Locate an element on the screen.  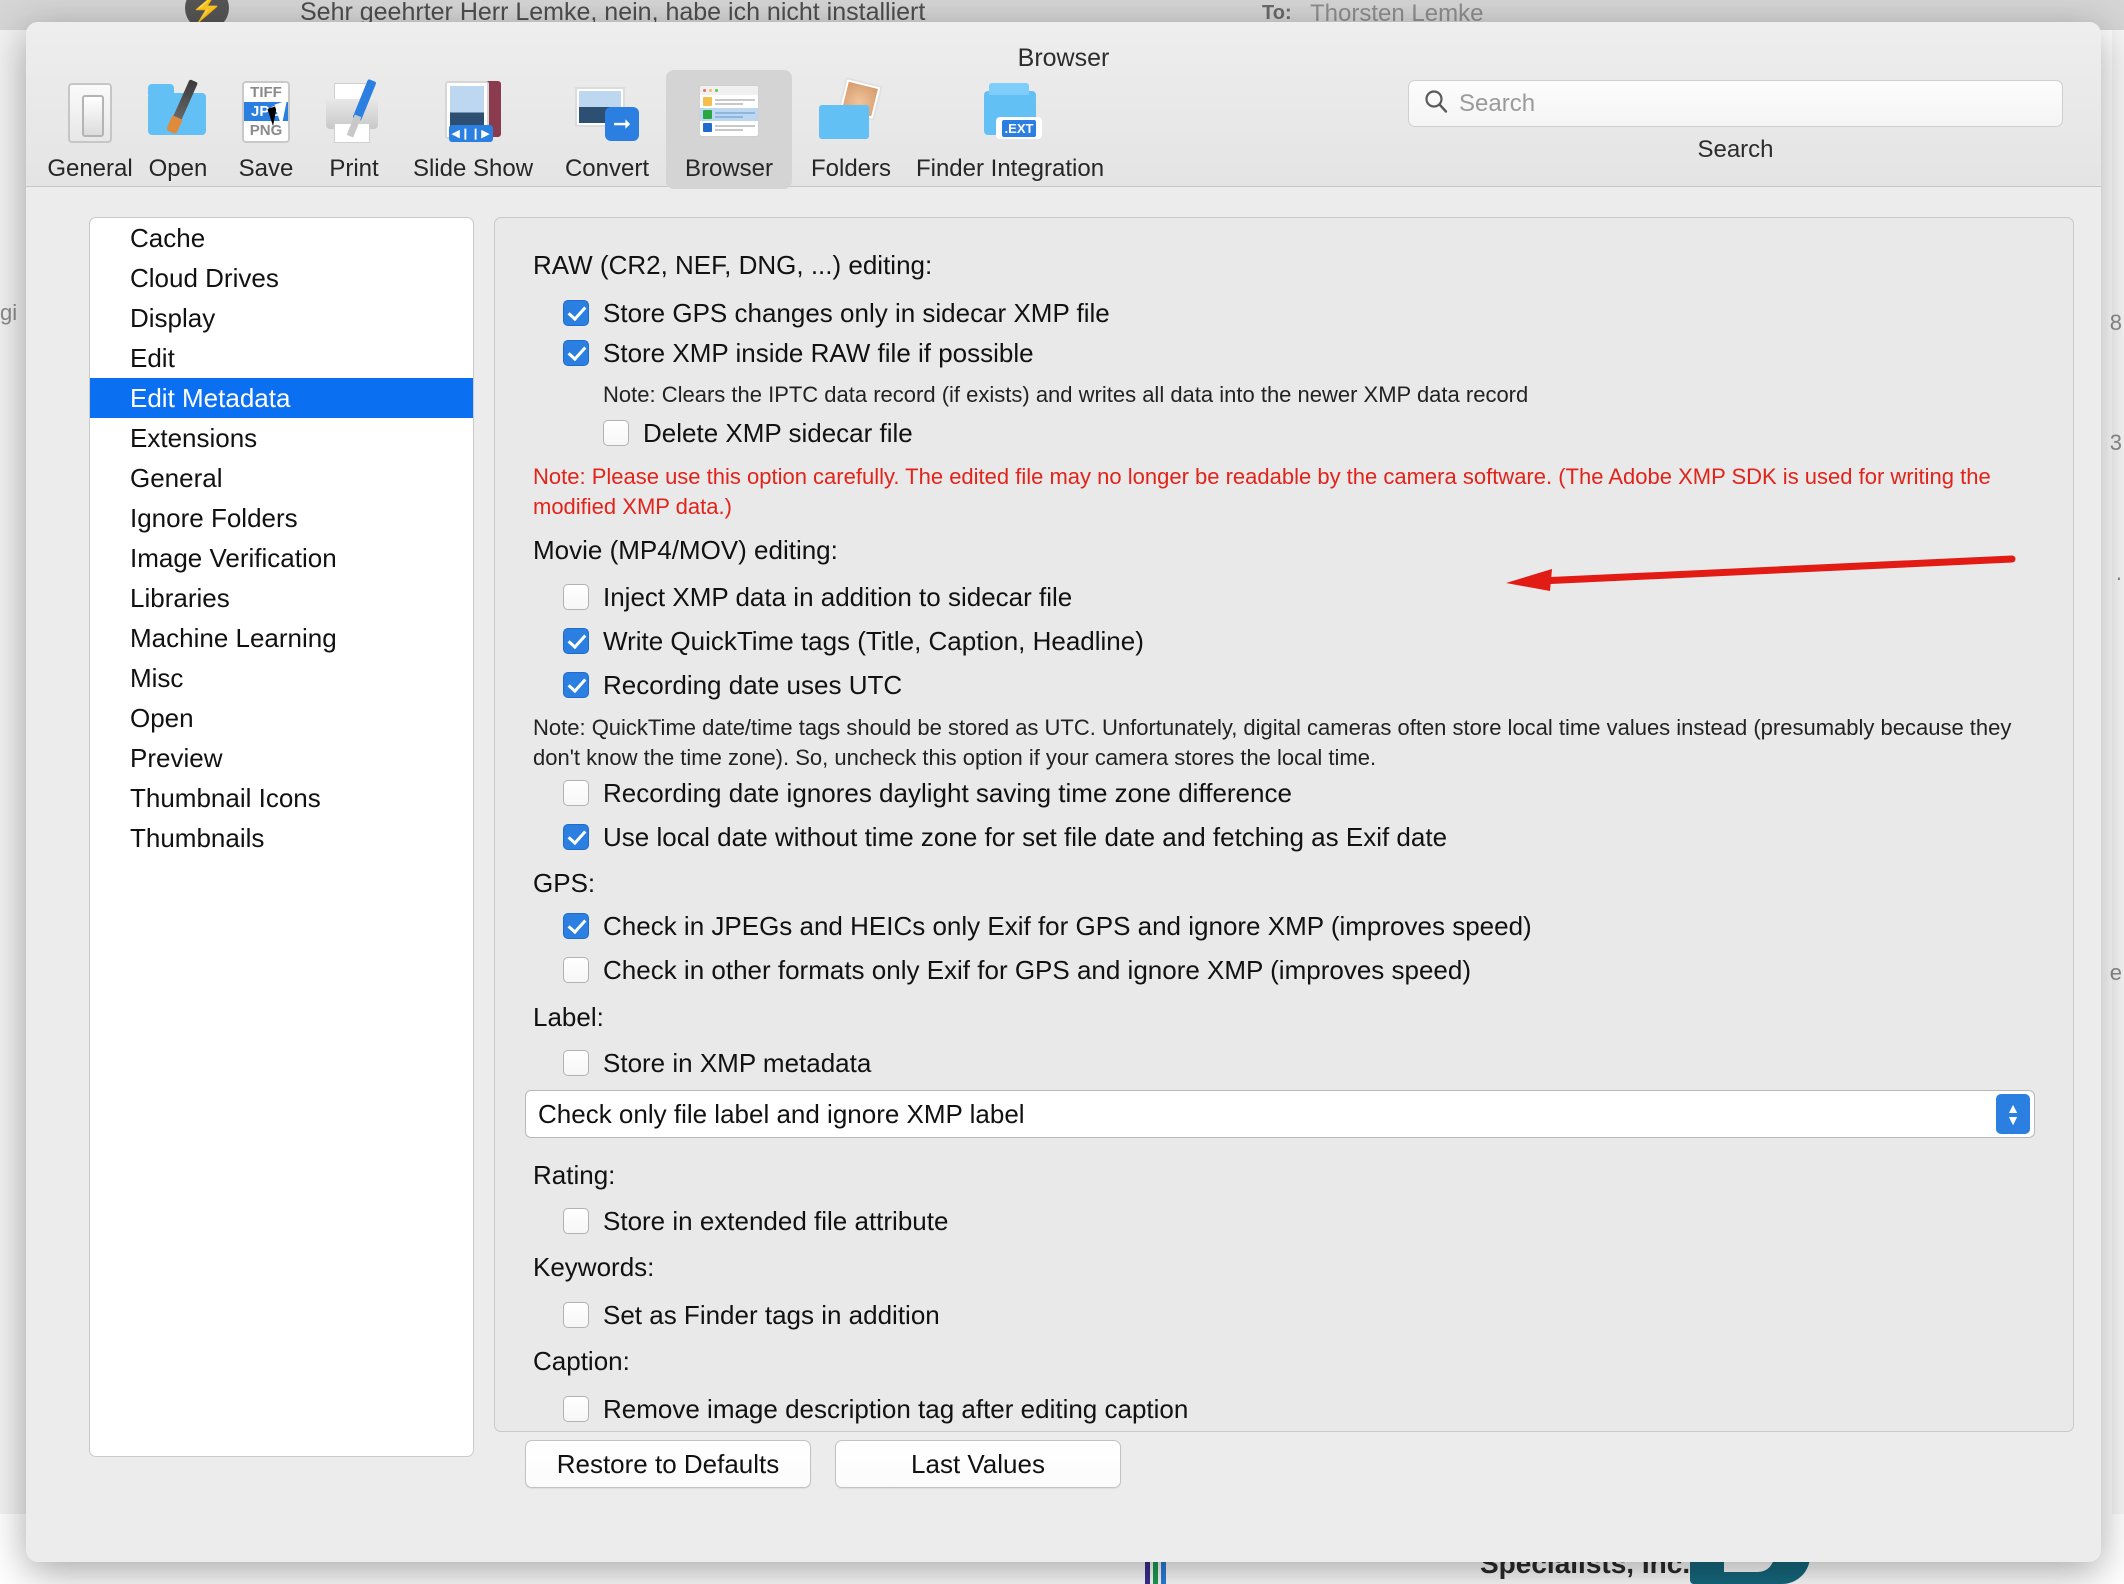
keywords-section-heading: Keywords: is located at coordinates (594, 1267).